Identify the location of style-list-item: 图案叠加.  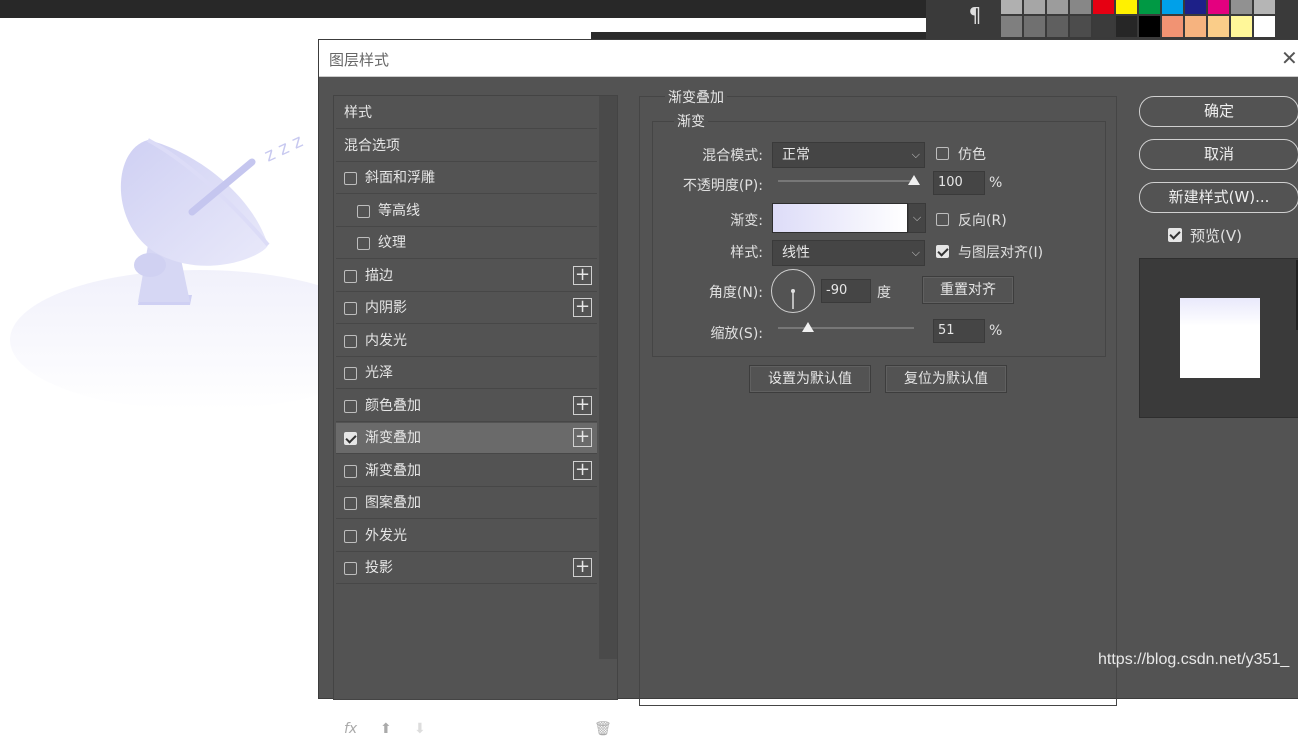
(466, 503).